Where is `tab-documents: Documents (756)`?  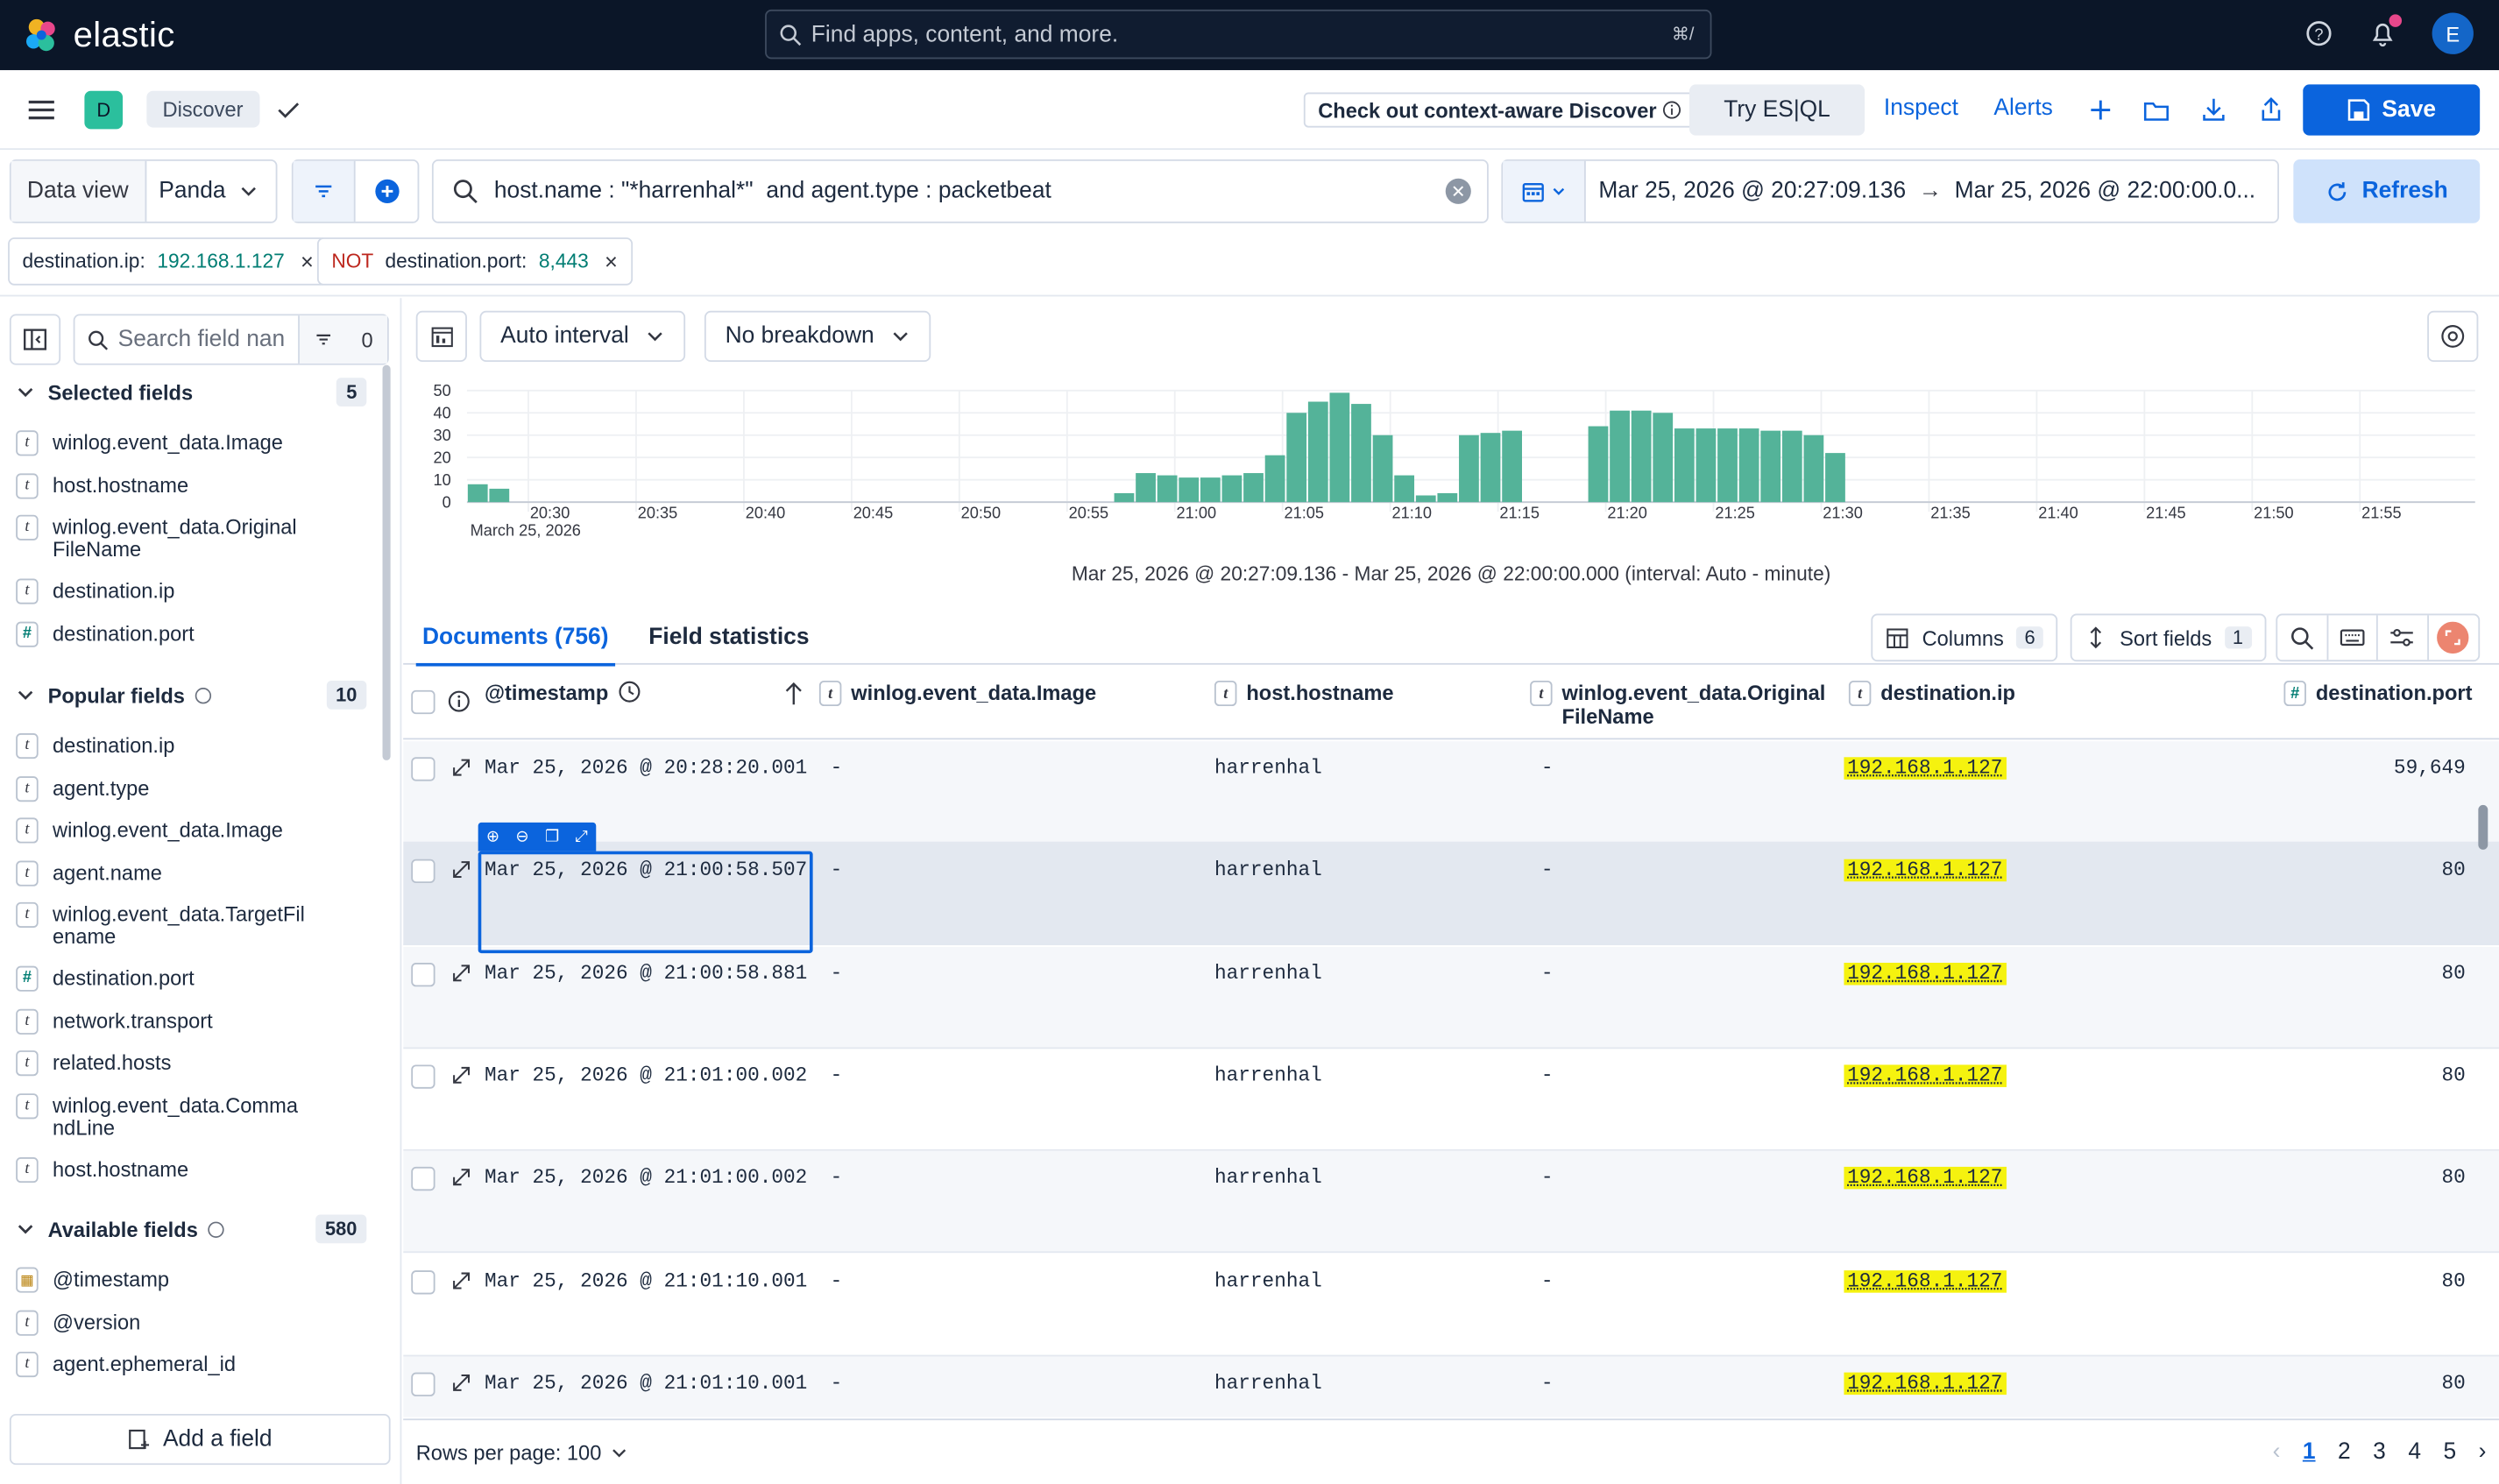
tab-documents: Documents (756) is located at coordinates (515, 646).